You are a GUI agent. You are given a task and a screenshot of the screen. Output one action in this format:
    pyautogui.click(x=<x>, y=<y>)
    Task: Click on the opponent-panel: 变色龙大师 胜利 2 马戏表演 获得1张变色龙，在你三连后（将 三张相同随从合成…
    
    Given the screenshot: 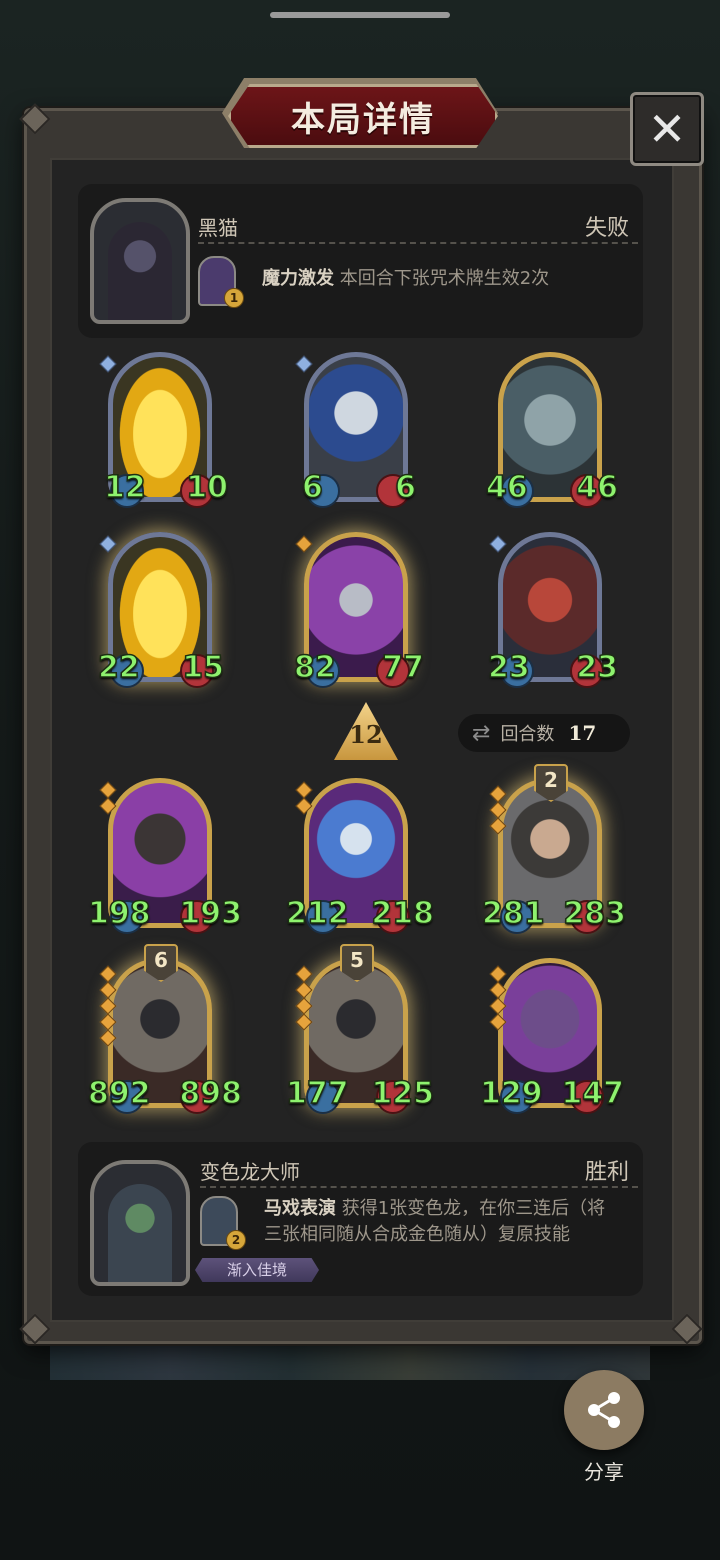 What is the action you would take?
    pyautogui.click(x=360, y=1219)
    